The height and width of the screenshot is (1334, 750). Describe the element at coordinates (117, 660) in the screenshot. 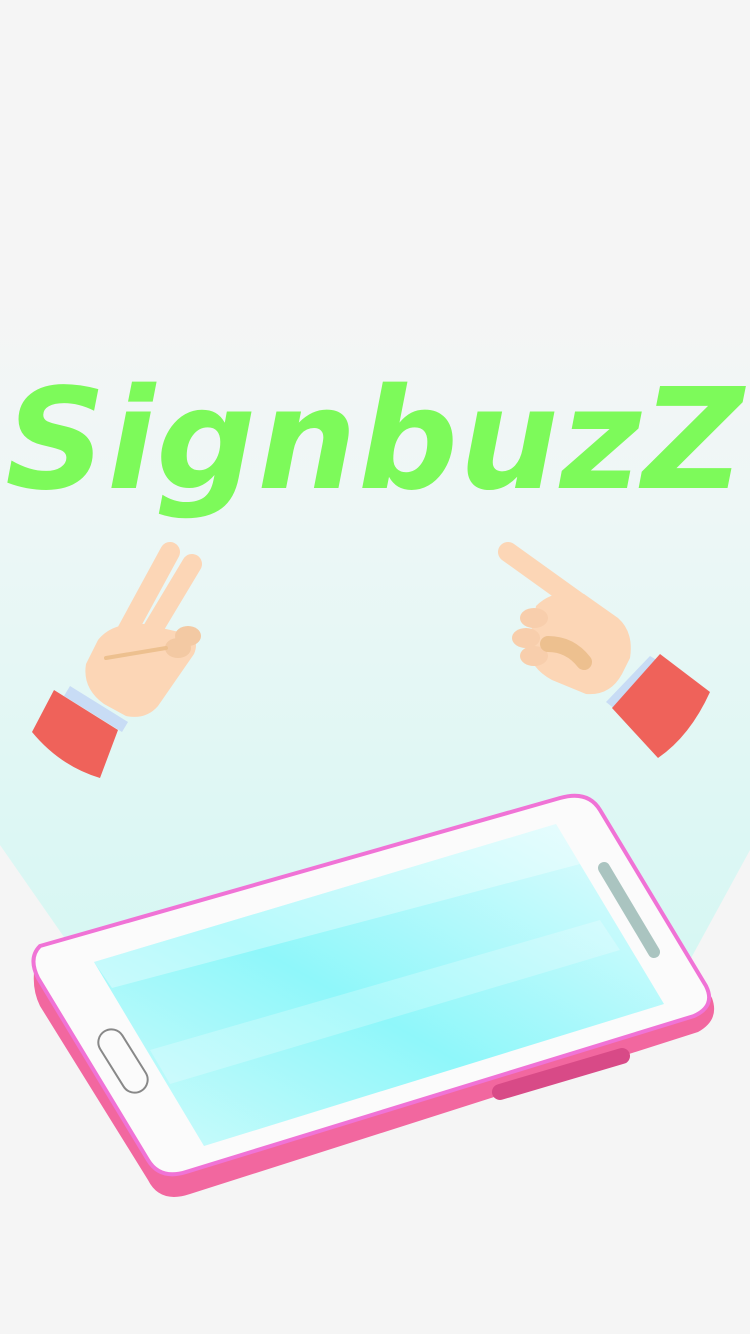

I see `peace-sign-hand-icon` at that location.